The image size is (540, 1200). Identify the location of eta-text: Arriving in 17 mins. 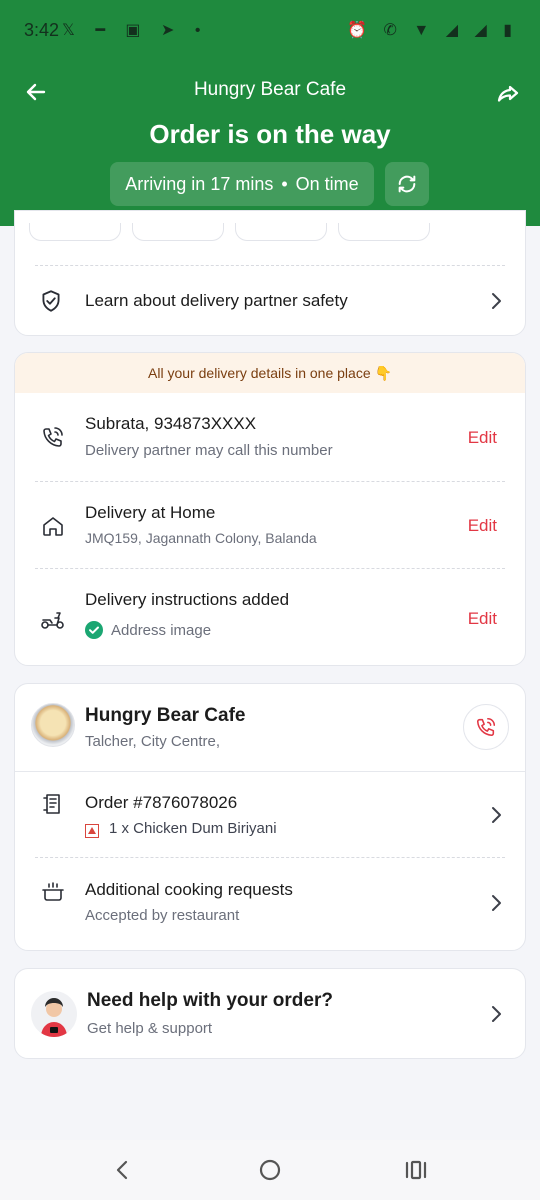
(199, 183).